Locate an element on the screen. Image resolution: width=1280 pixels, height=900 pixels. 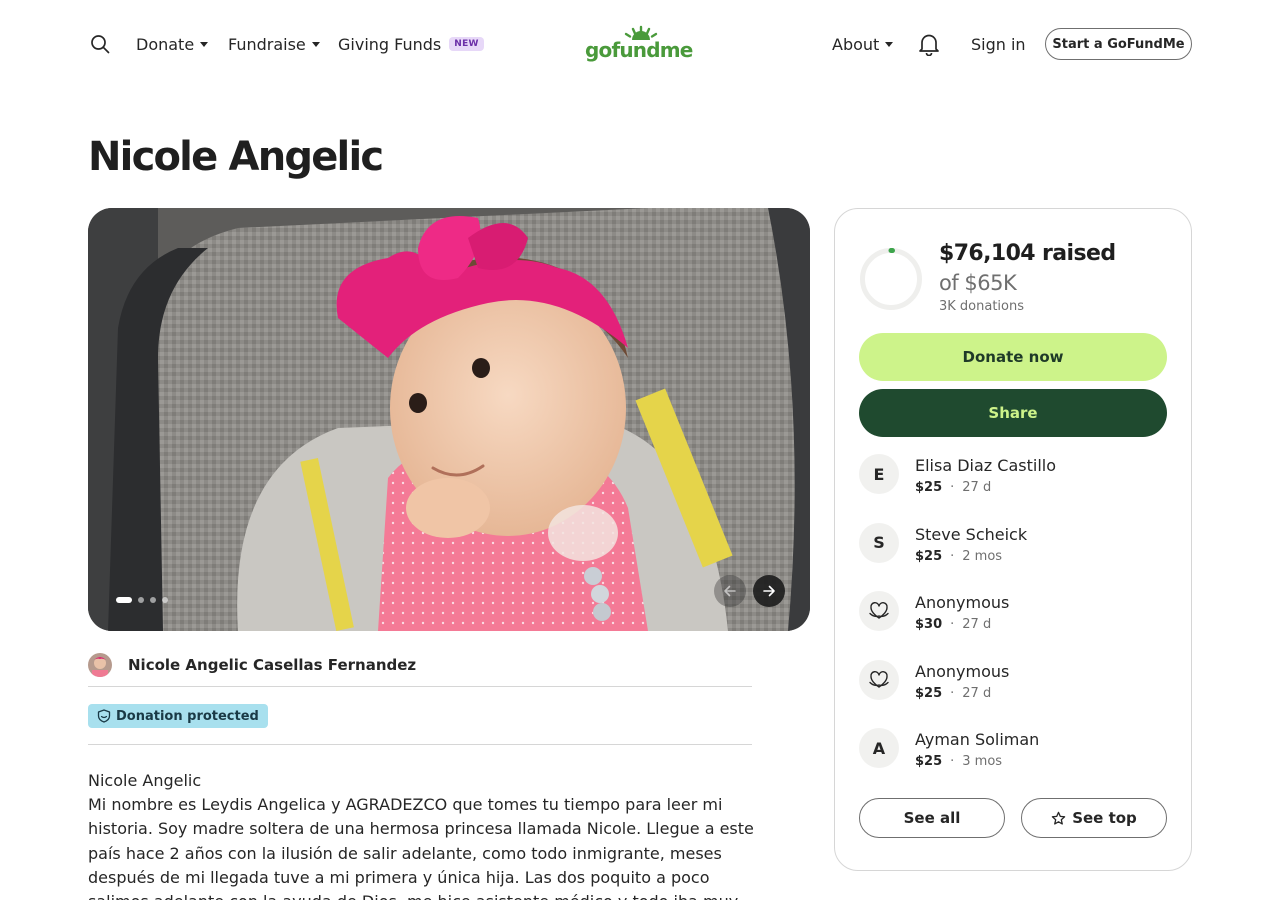
nav-giving-funds-label: Giving Funds is located at coordinates (390, 44).